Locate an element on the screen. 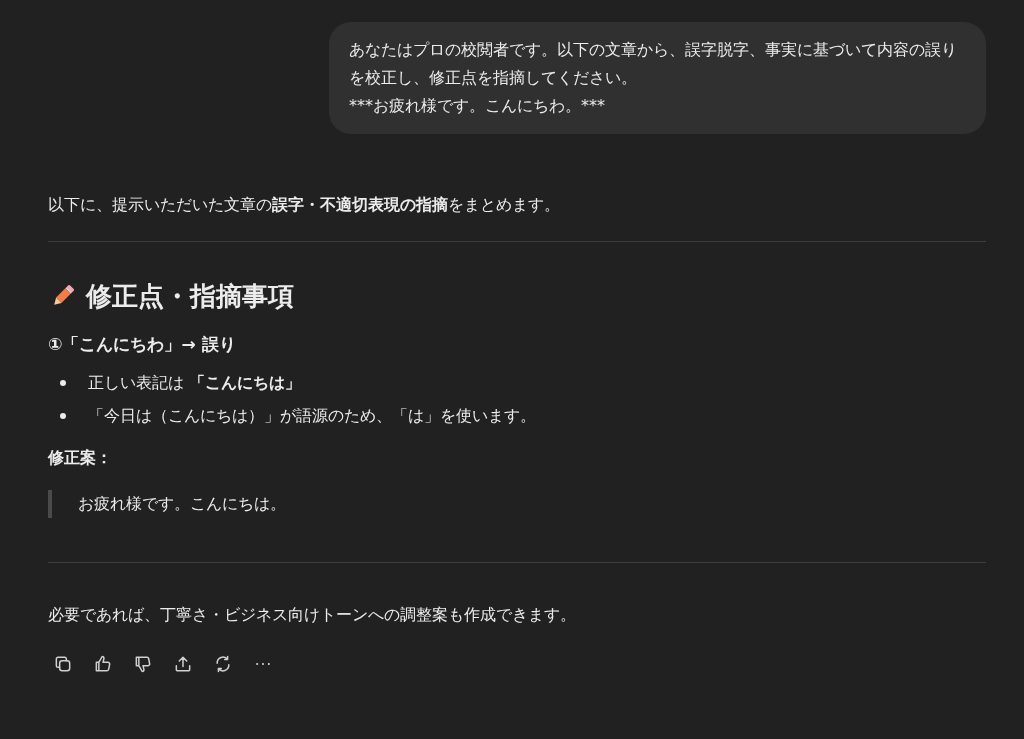 The image size is (1024, 739). message-text: あなたはプロの校閲者です。以下の文章から、誤字脱字、事実に基づいて内容の誤りを校正し、修正点を指摘してください。 is located at coordinates (653, 64).